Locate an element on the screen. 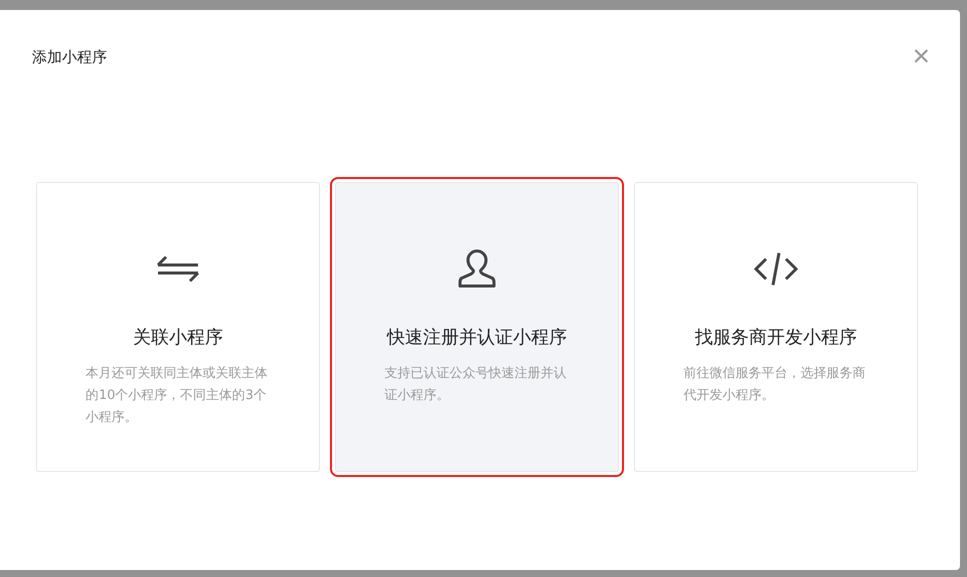 This screenshot has height=577, width=967. option-title: 关联小程序 is located at coordinates (178, 337).